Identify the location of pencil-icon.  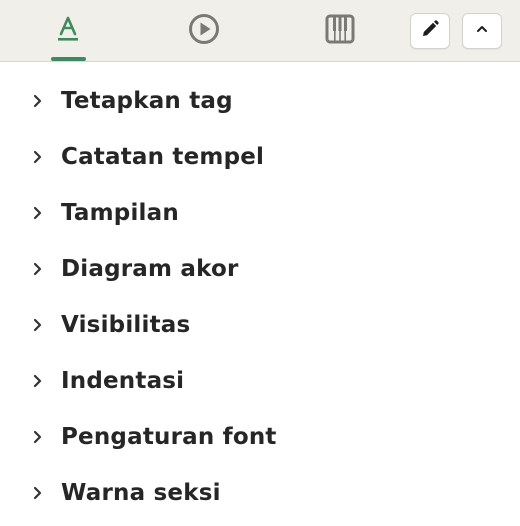
(430, 31).